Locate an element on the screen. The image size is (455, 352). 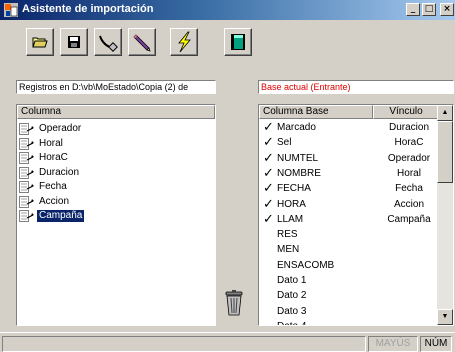
base-column-cell: Marcado is located at coordinates (296, 127).